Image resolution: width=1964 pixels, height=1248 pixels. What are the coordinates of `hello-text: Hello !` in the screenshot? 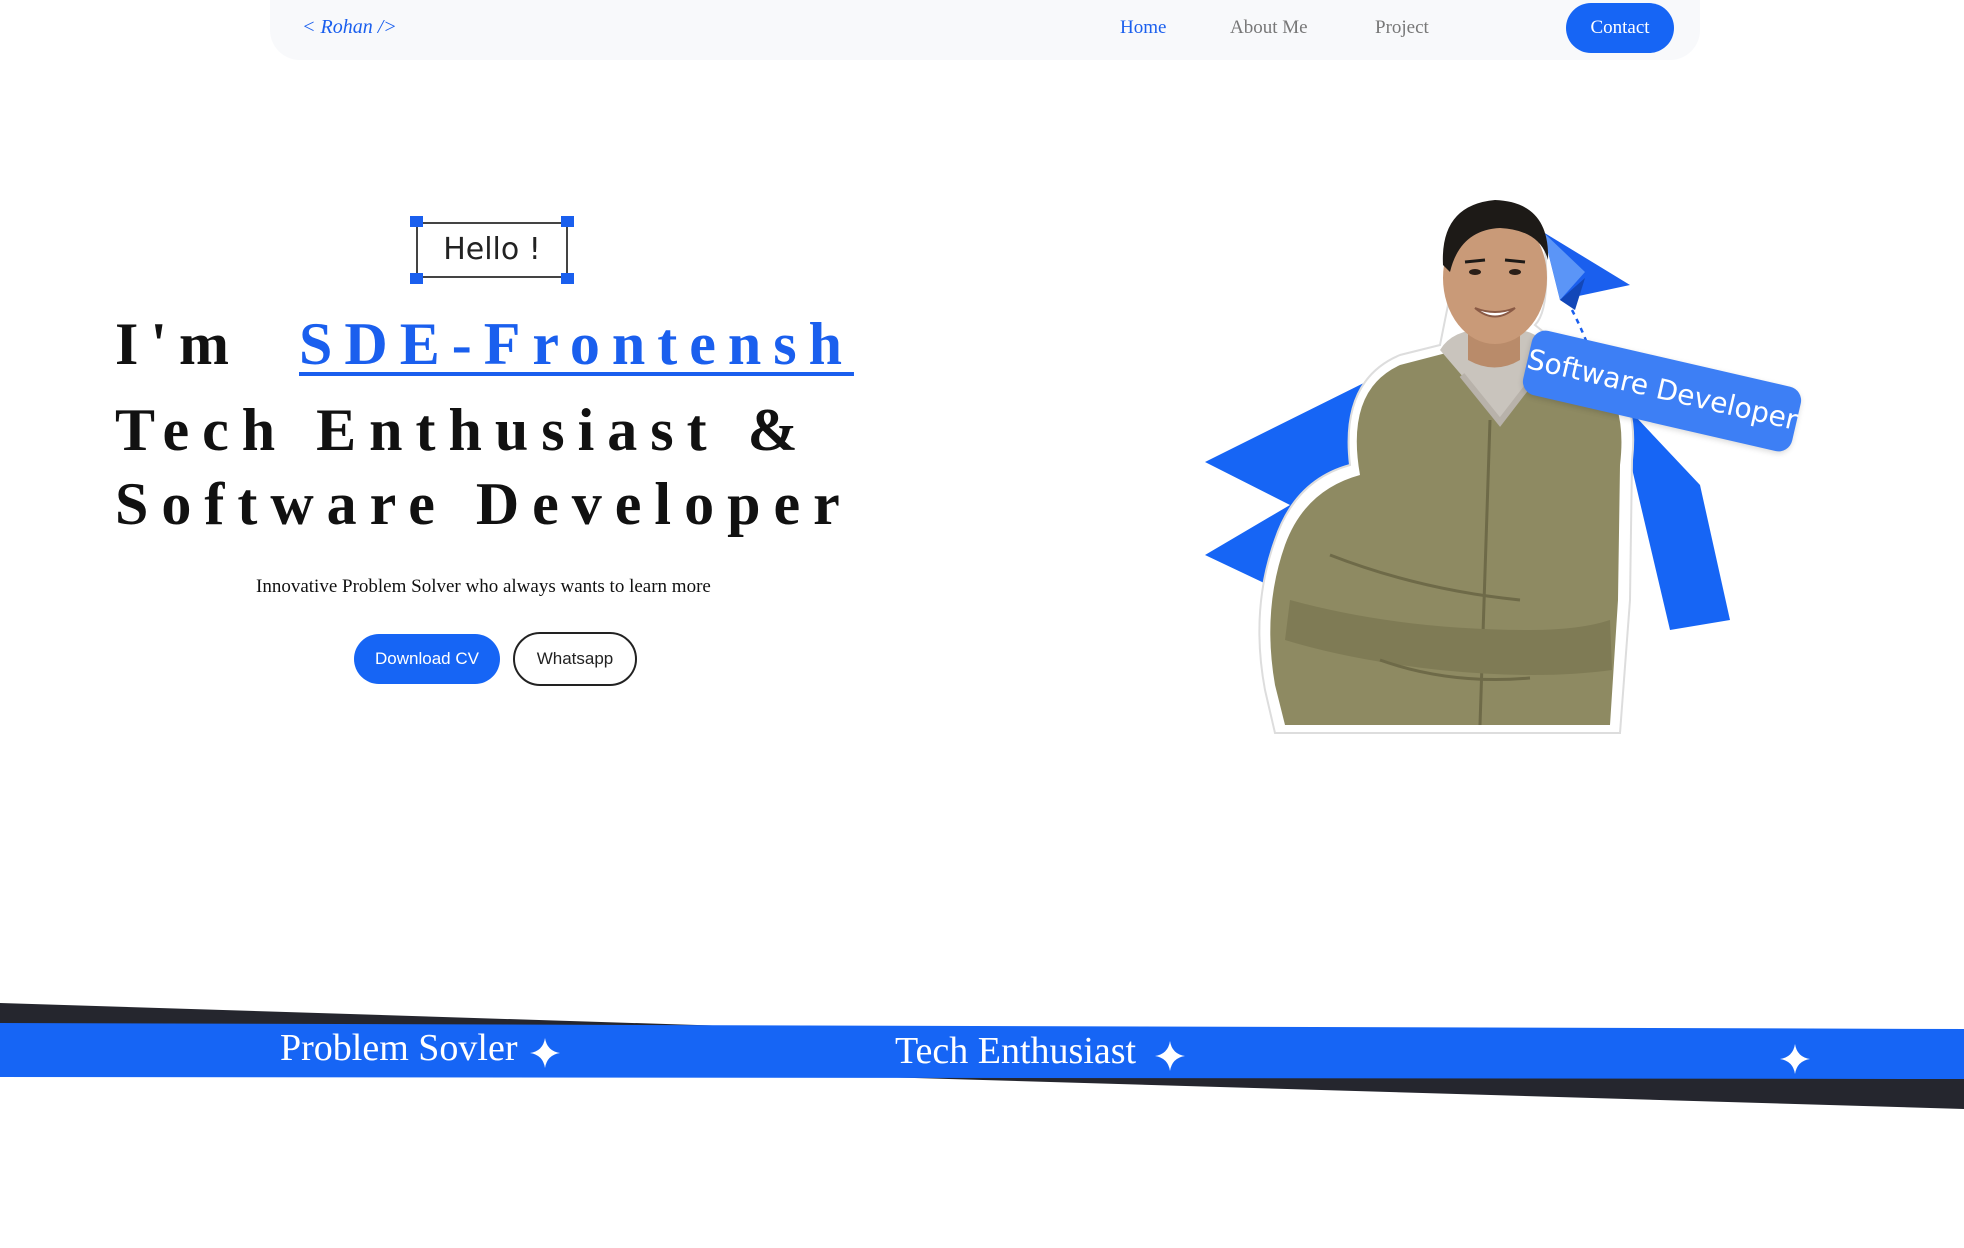 It's located at (492, 249).